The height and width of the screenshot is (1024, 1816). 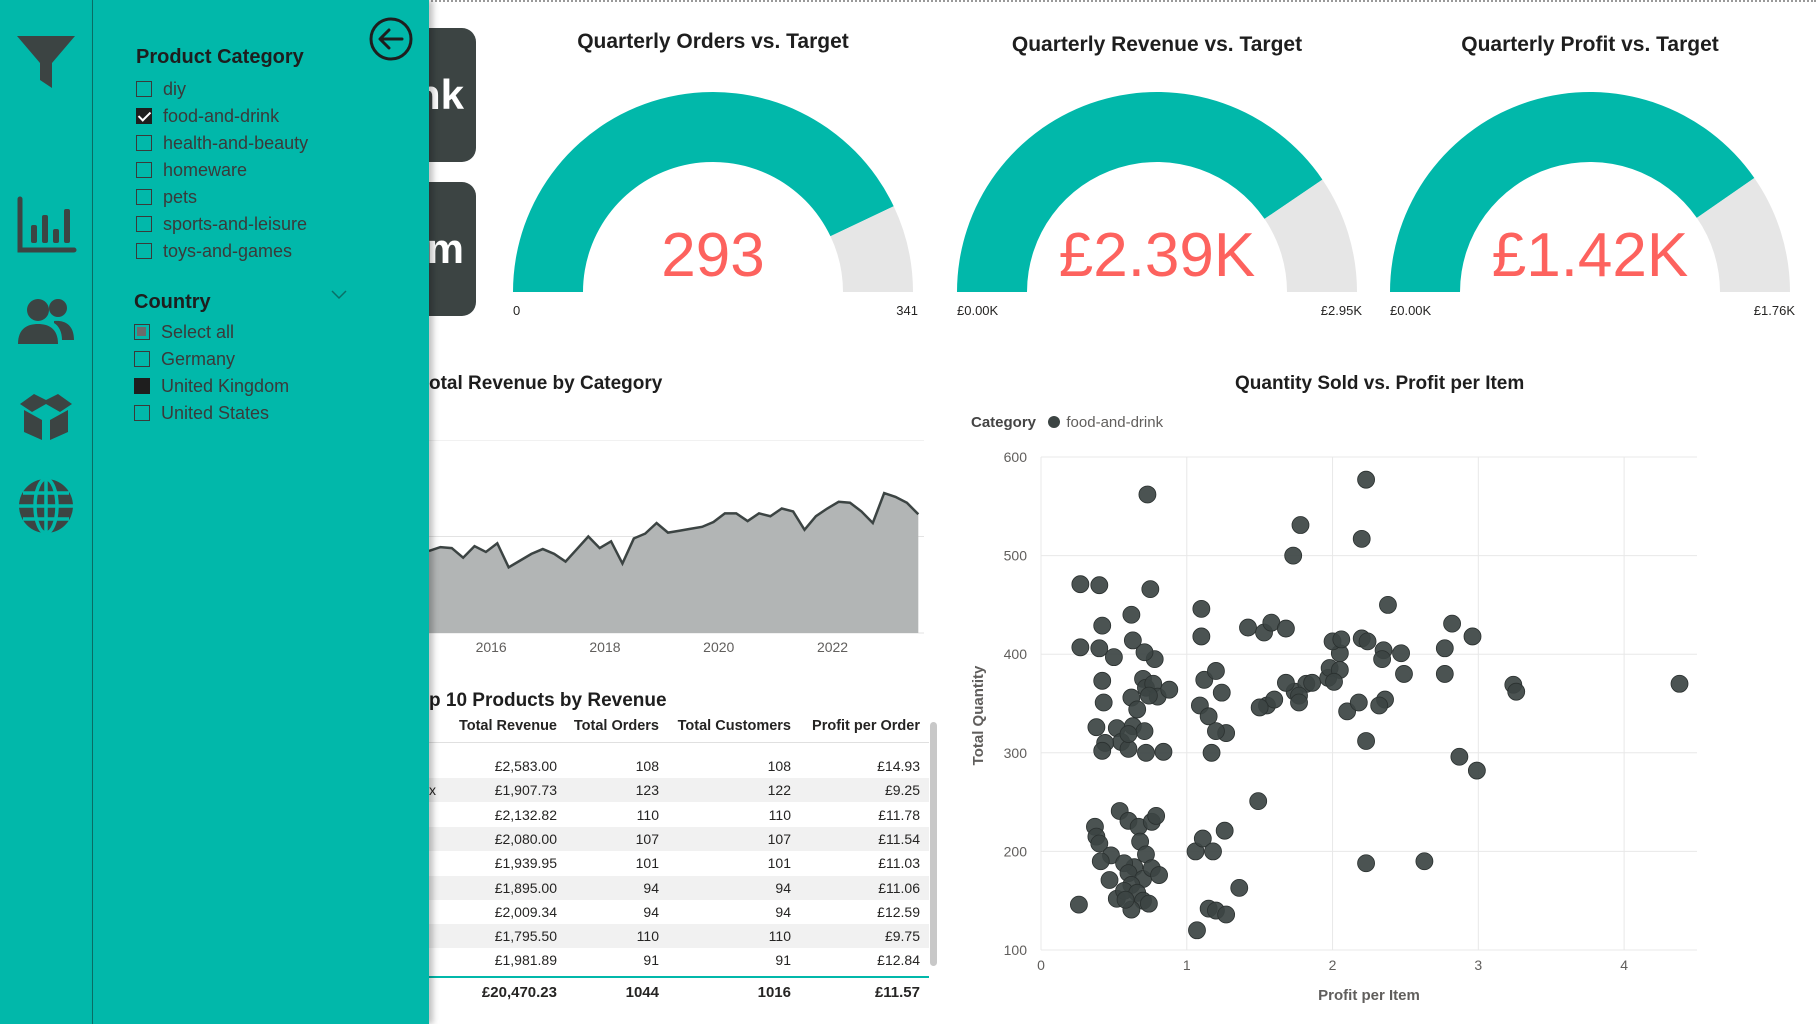 I want to click on table-row: £1,907.73 123 122 £9.25 x, so click(x=679, y=790).